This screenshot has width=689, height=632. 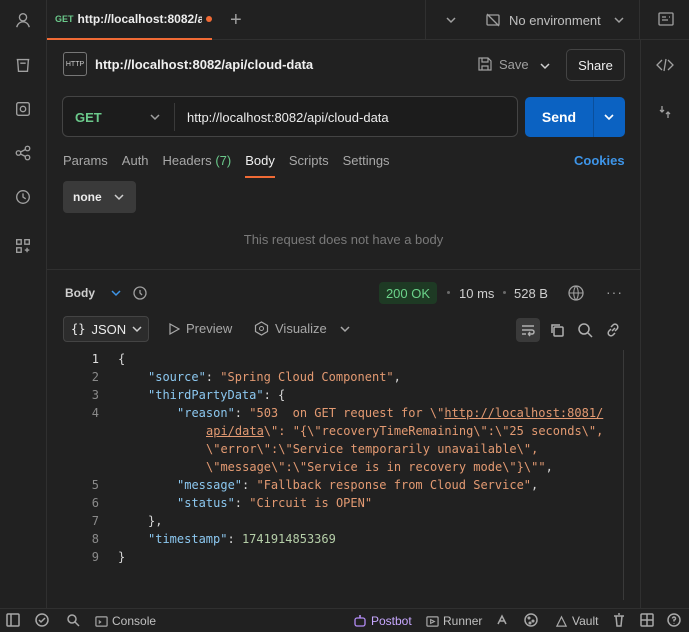 What do you see at coordinates (343, 239) in the screenshot?
I see `empty-body-message: This request does not have a body` at bounding box center [343, 239].